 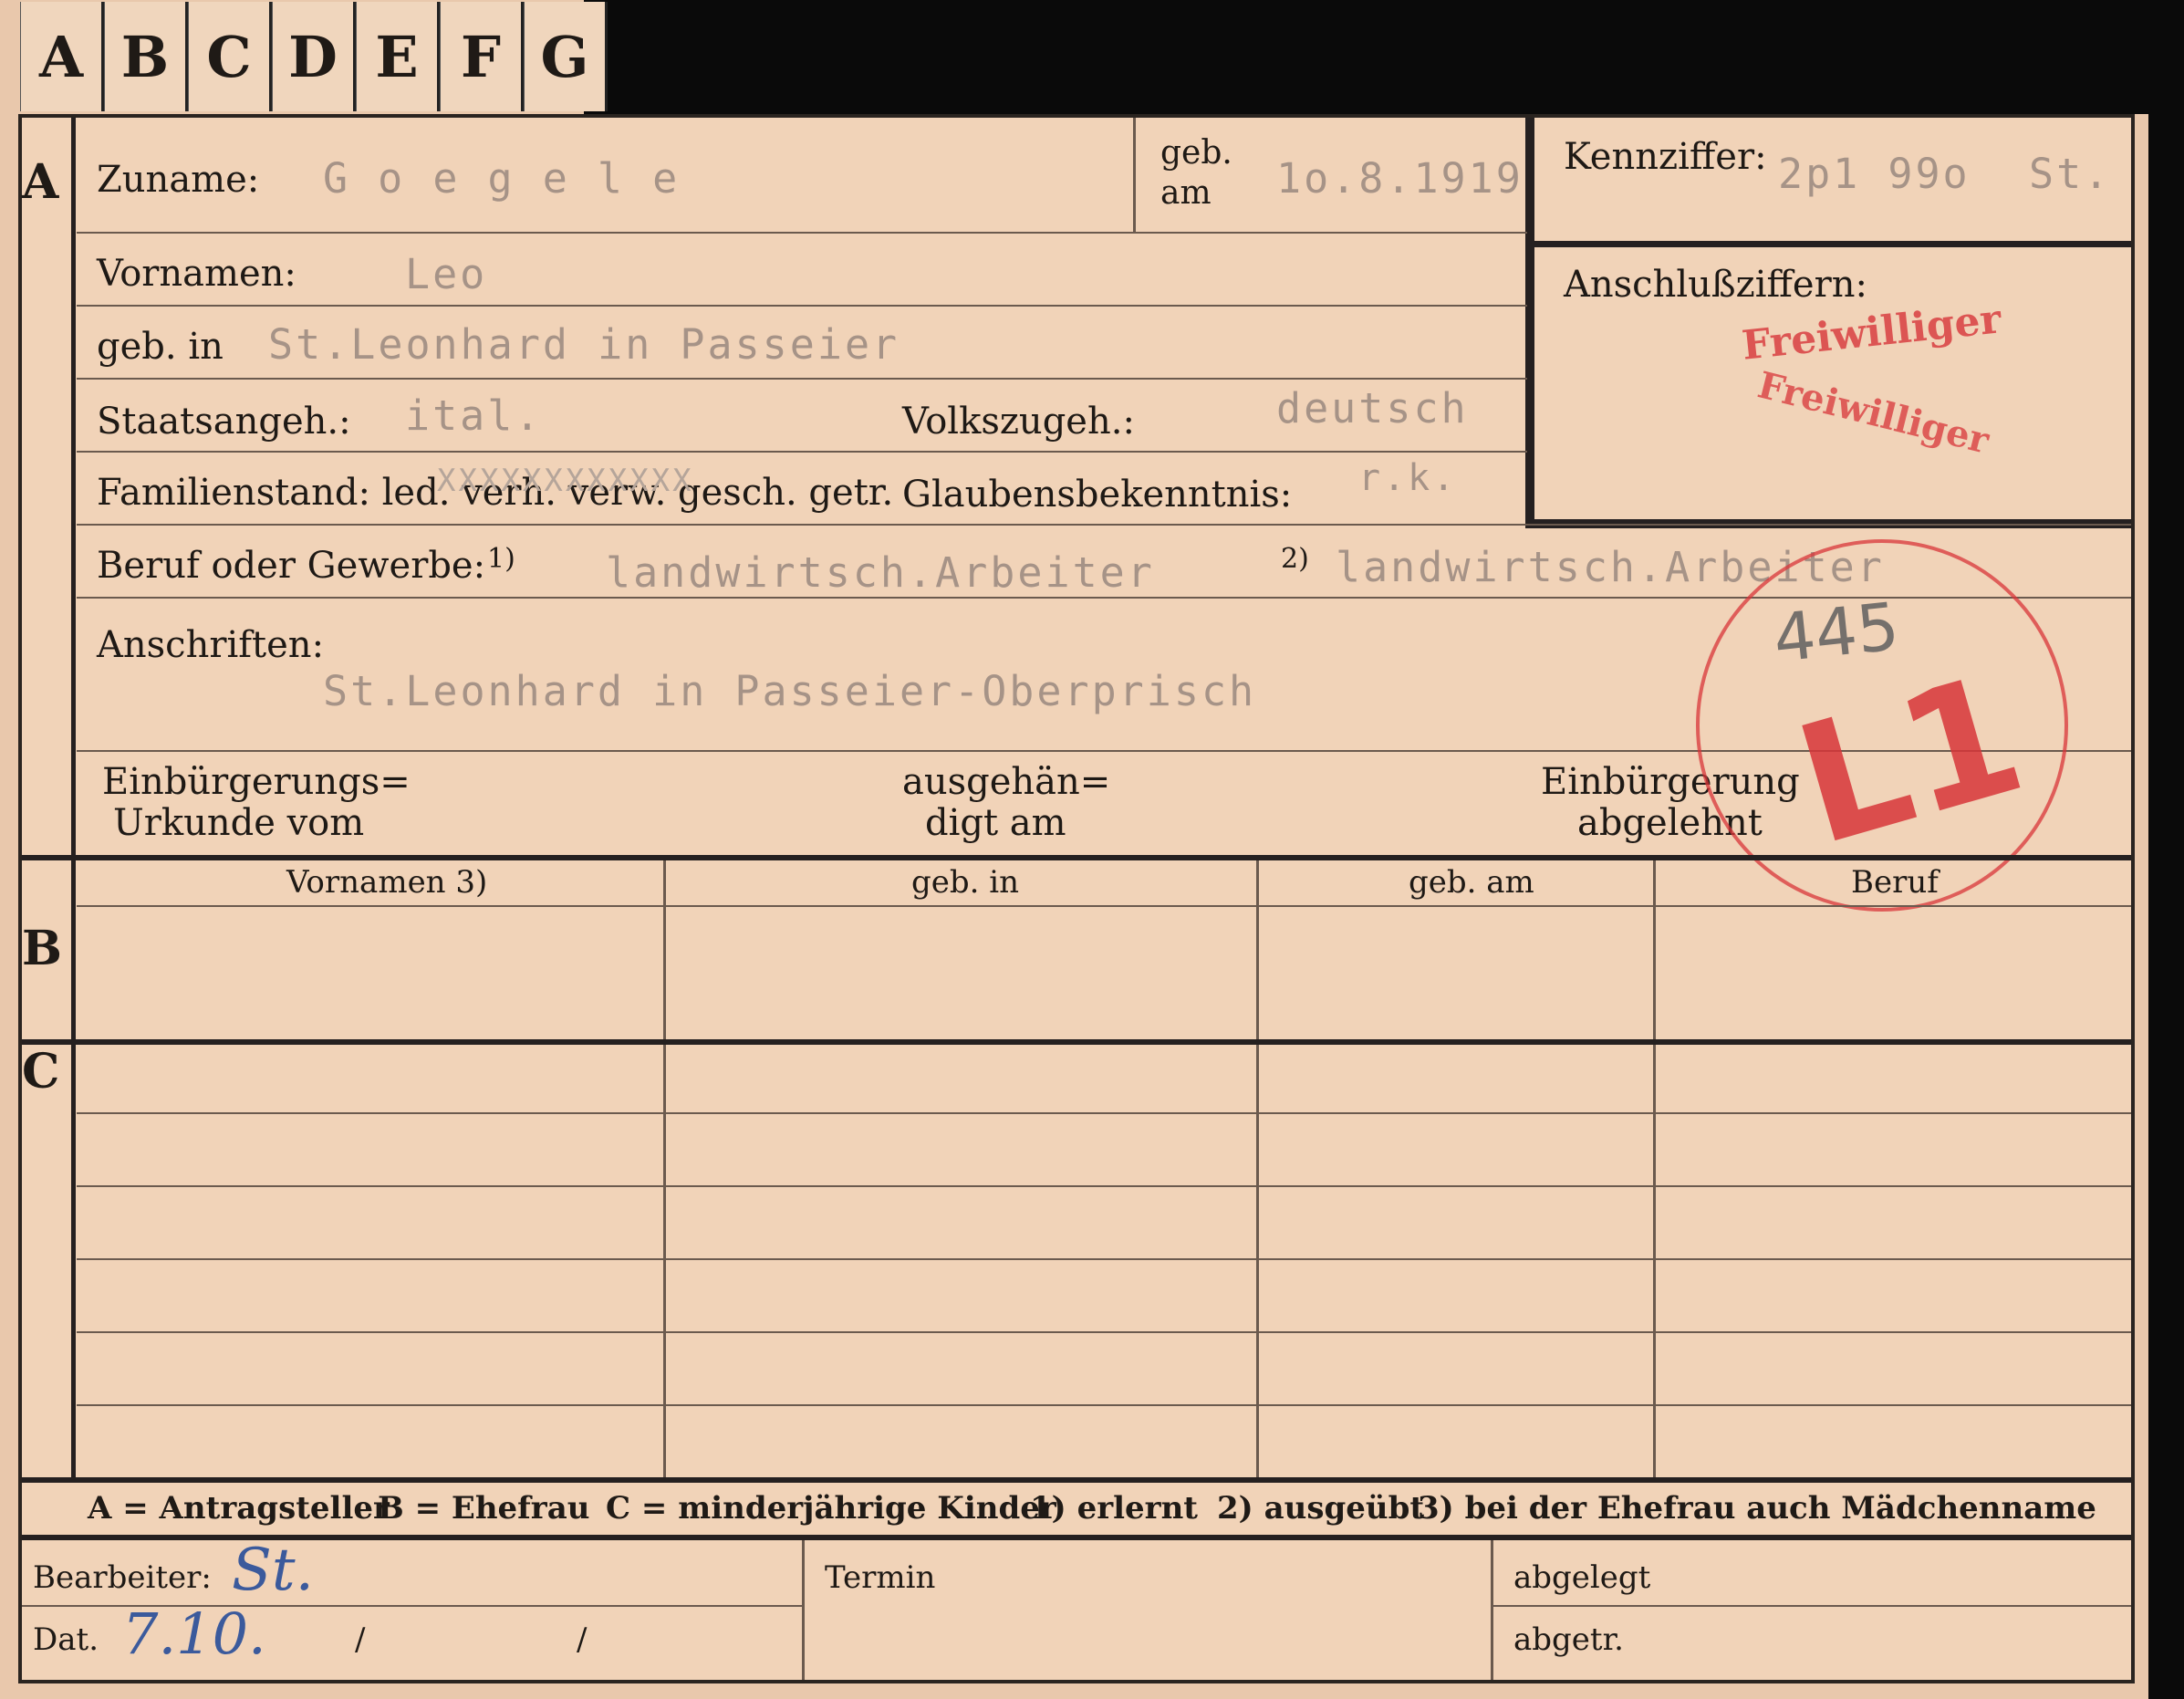 What do you see at coordinates (239, 823) in the screenshot?
I see `naturalization-label-2: Urkunde vom` at bounding box center [239, 823].